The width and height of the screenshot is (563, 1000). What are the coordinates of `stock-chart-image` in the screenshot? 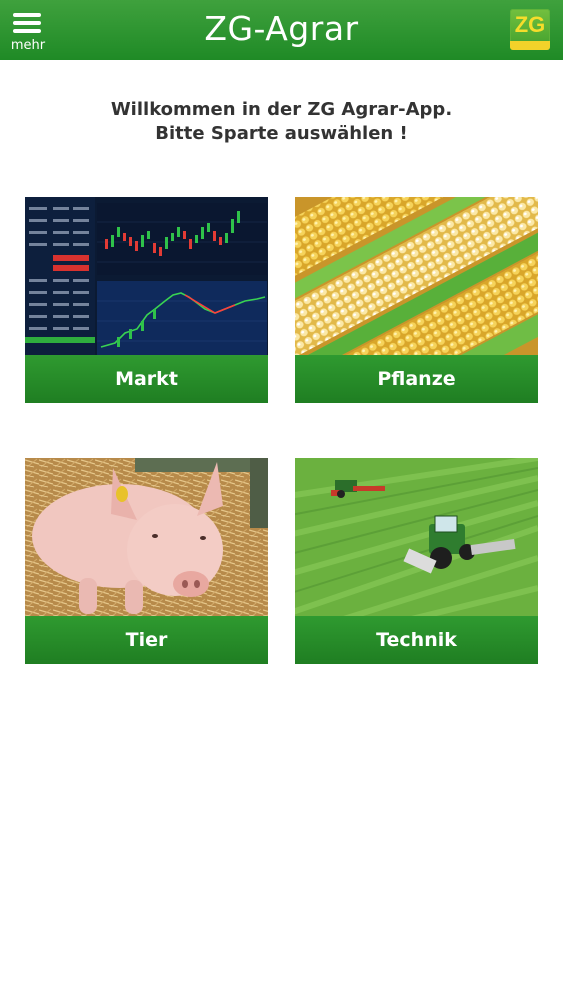 It's located at (146, 276).